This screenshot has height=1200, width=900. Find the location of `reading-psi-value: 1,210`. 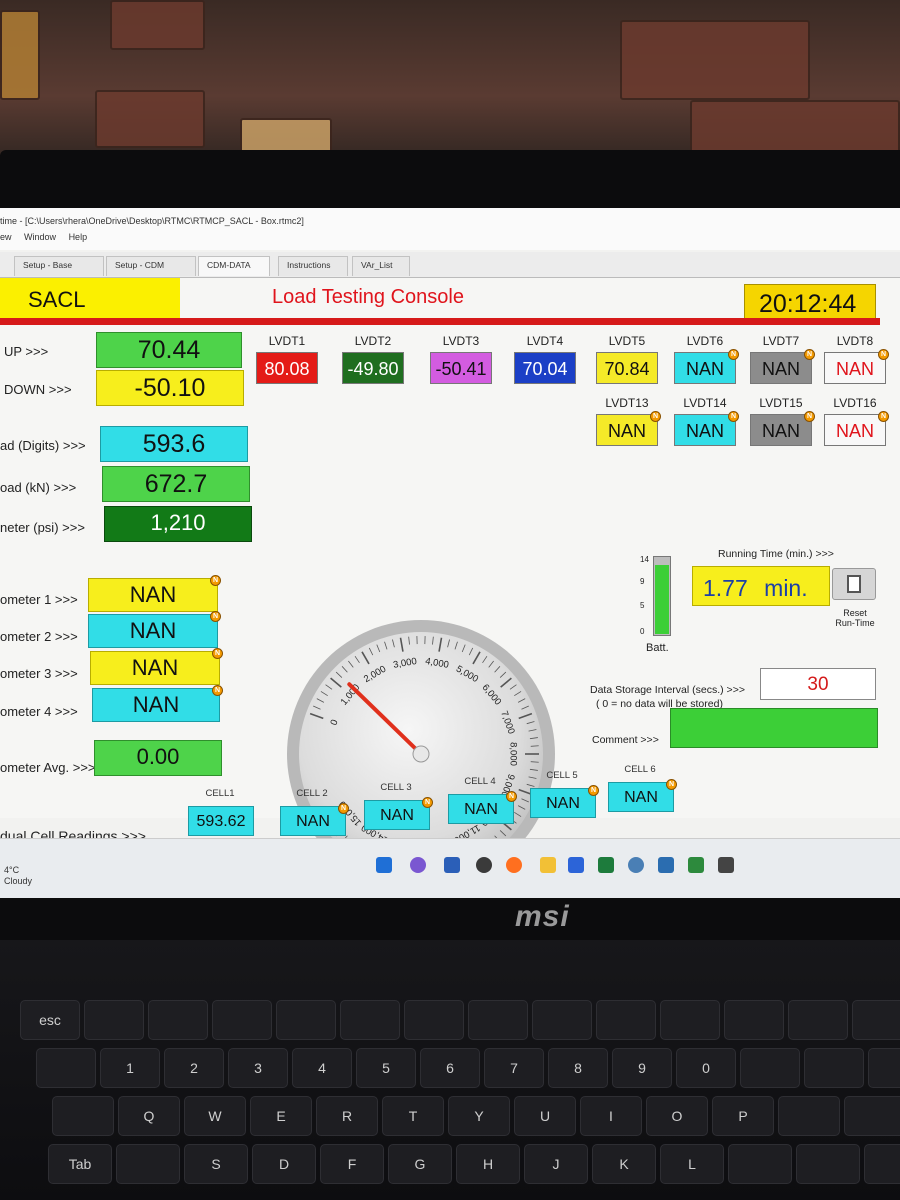

reading-psi-value: 1,210 is located at coordinates (178, 524).